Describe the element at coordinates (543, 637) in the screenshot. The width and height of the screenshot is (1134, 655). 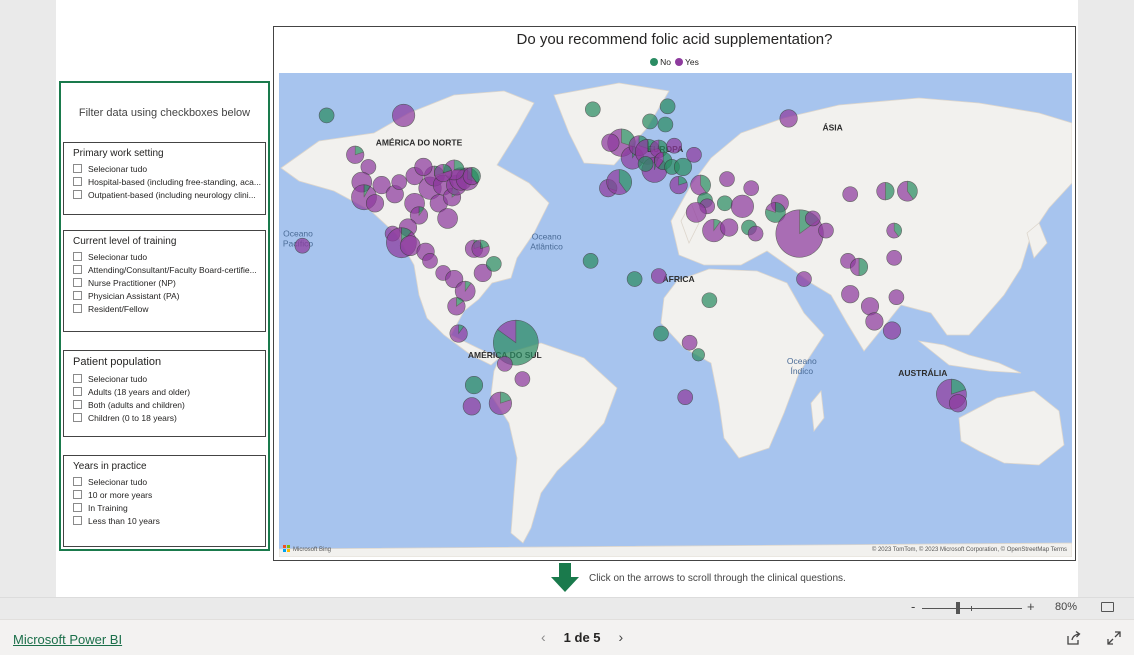
I see `prev-page-button: ‹` at that location.